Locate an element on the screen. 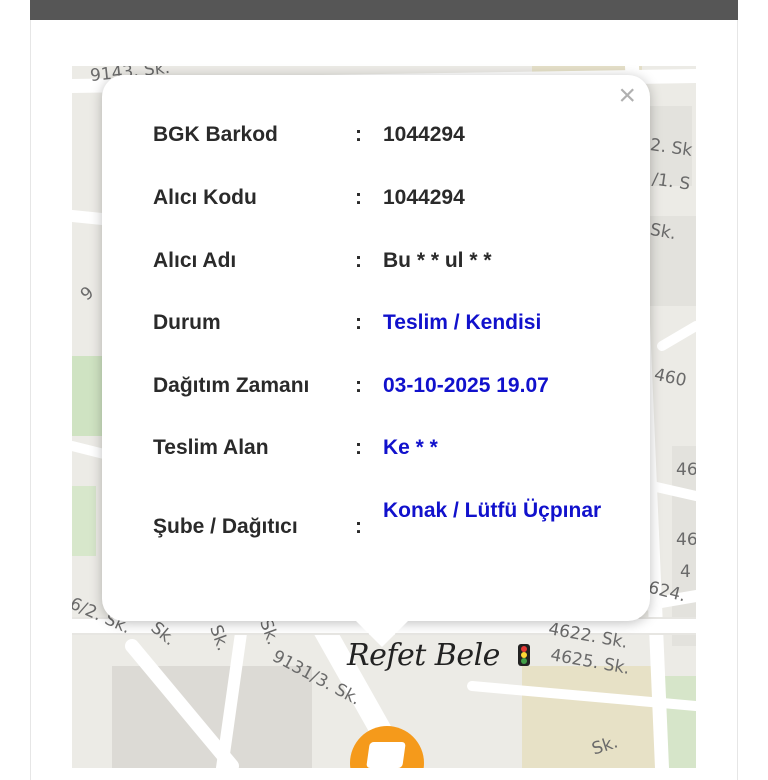 This screenshot has width=768, height=780. qr-box-icon is located at coordinates (386, 755).